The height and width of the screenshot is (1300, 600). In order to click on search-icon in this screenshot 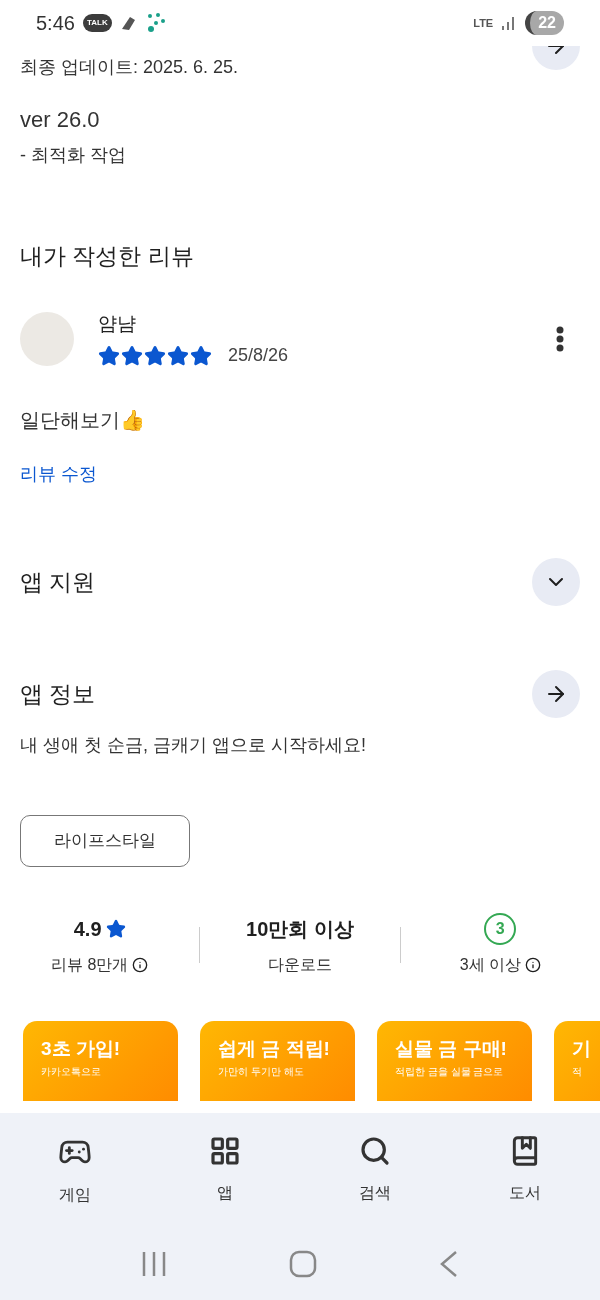, I will do `click(375, 1151)`.